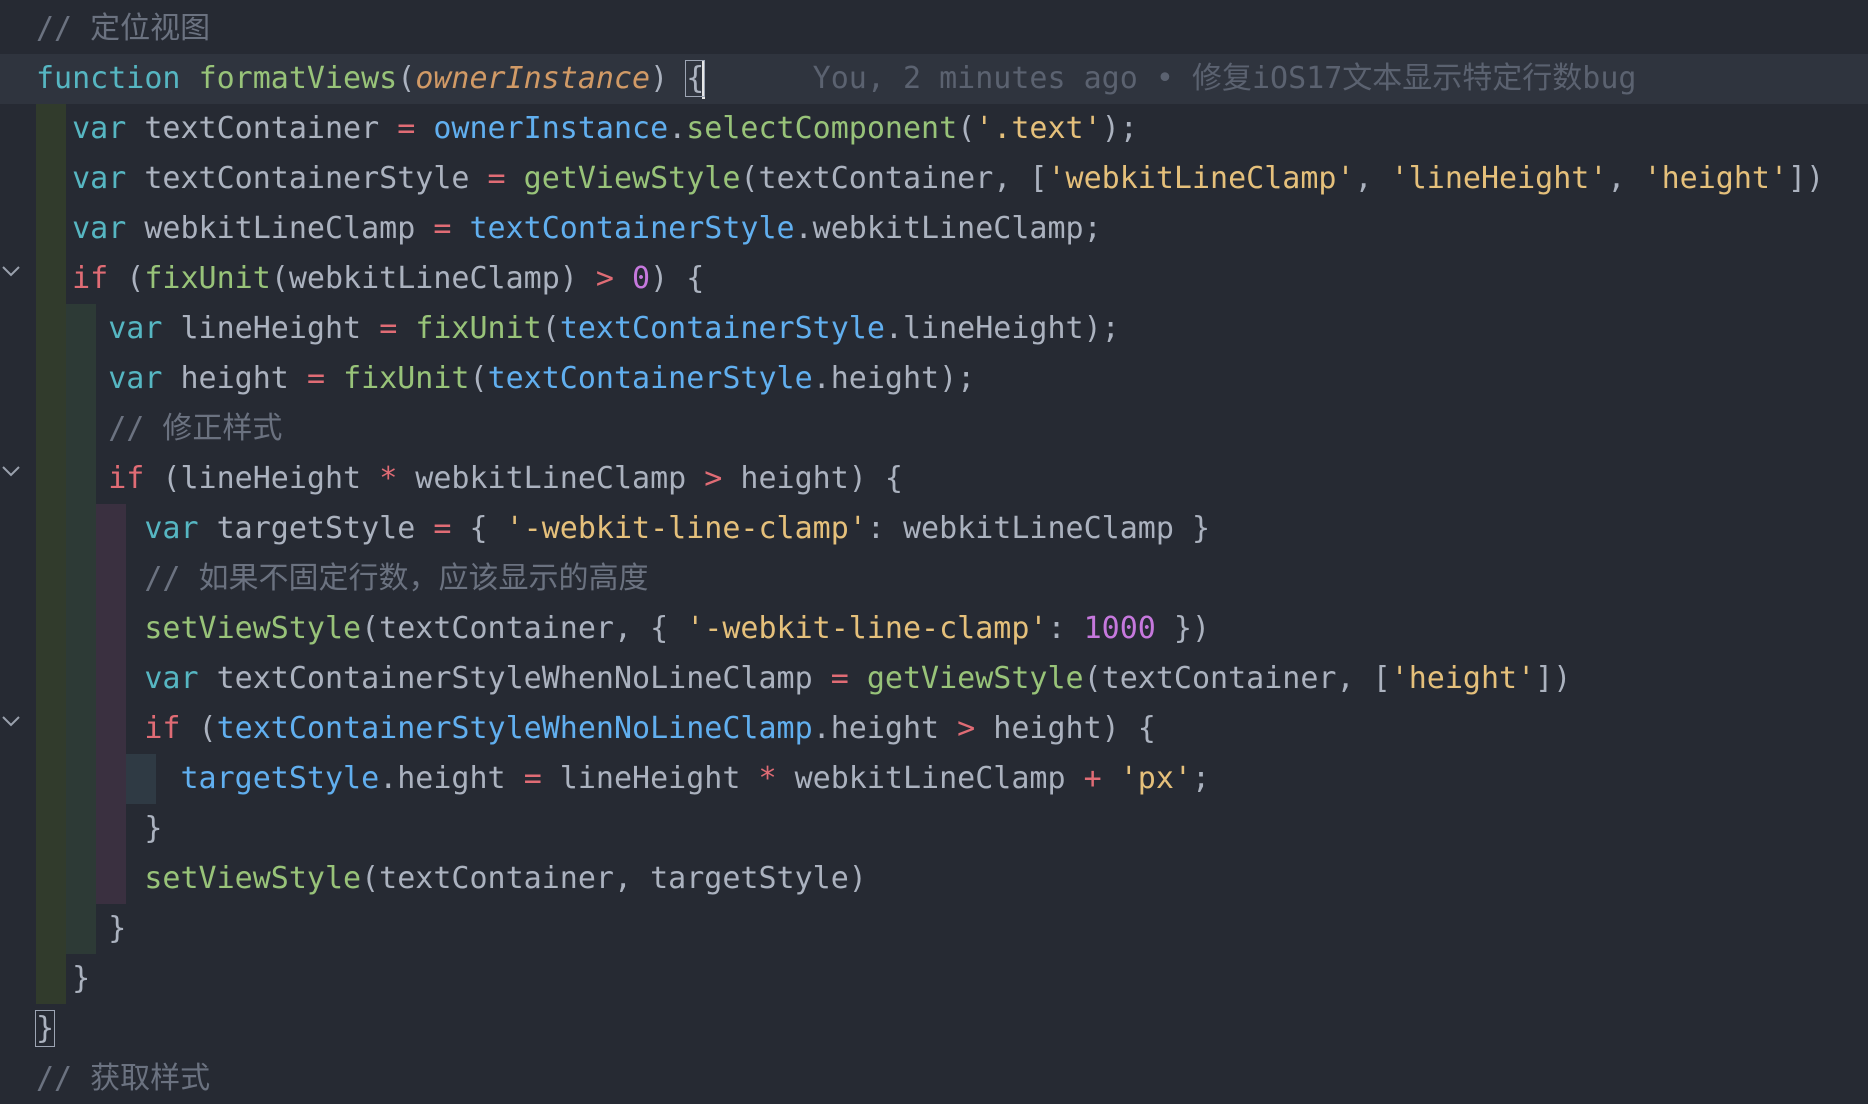 This screenshot has width=1868, height=1104. What do you see at coordinates (262, 128) in the screenshot?
I see `code-token: textContainer` at bounding box center [262, 128].